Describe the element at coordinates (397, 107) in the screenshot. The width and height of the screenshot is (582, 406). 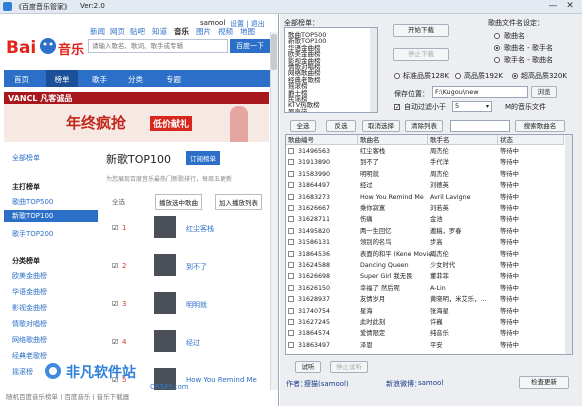
I see `auto-filter-checkbox: ✓` at that location.